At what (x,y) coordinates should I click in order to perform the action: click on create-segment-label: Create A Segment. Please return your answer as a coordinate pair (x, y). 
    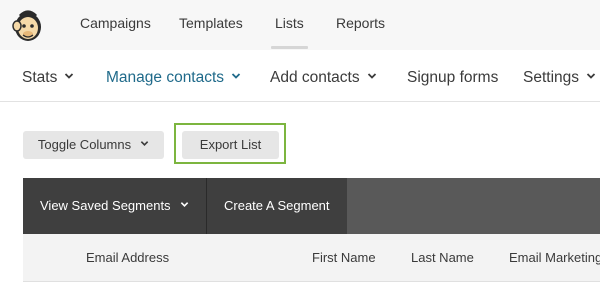
    Looking at the image, I should click on (277, 205).